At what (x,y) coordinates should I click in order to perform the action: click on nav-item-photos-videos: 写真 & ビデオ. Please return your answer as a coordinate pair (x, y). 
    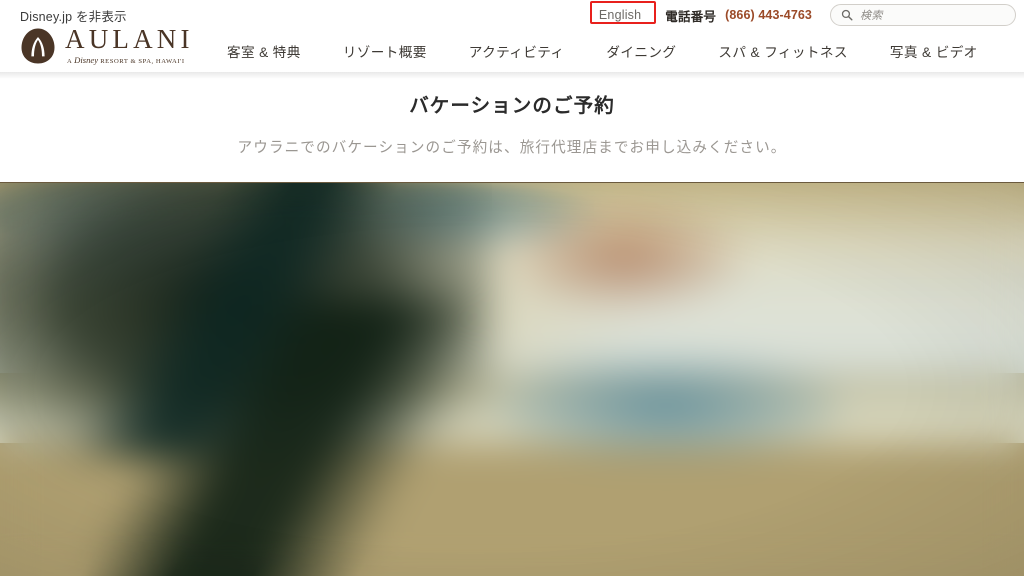
    Looking at the image, I should click on (934, 51).